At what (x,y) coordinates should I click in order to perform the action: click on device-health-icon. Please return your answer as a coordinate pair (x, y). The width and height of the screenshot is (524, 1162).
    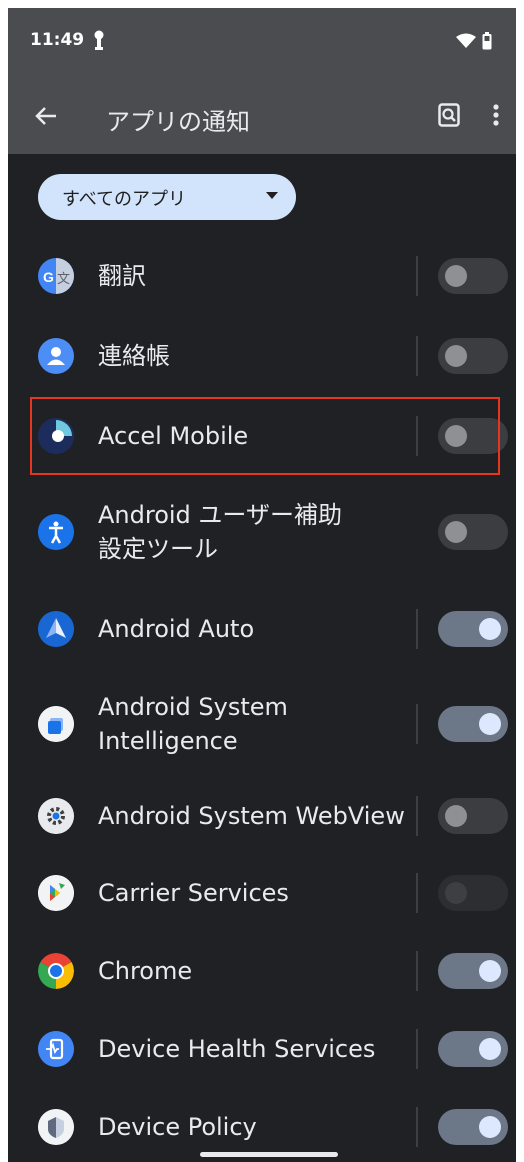
    Looking at the image, I should click on (56, 1049).